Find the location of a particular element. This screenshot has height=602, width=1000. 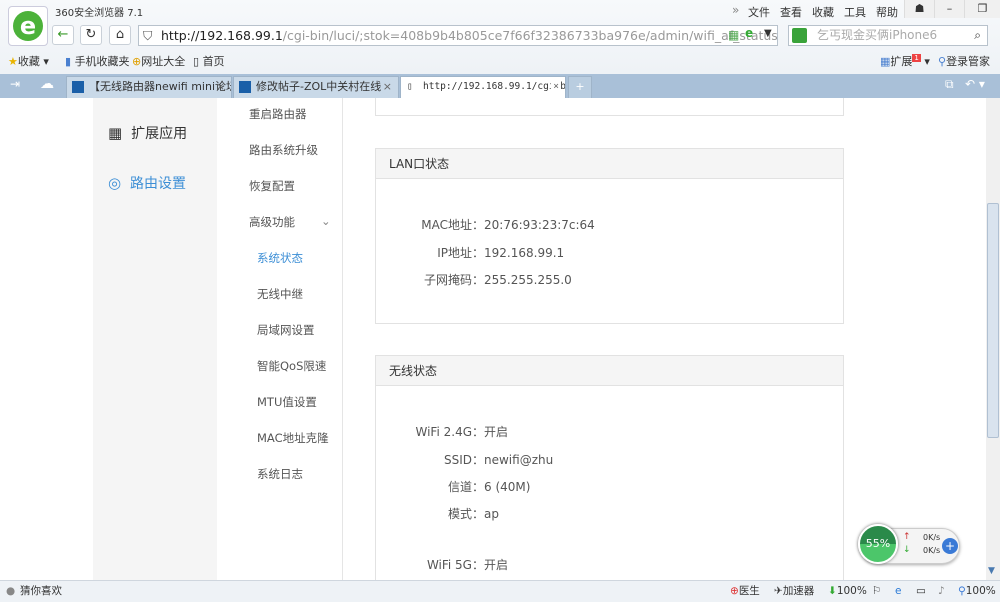

sub-nav-upgrade: 路由系统升级 is located at coordinates (283, 150).